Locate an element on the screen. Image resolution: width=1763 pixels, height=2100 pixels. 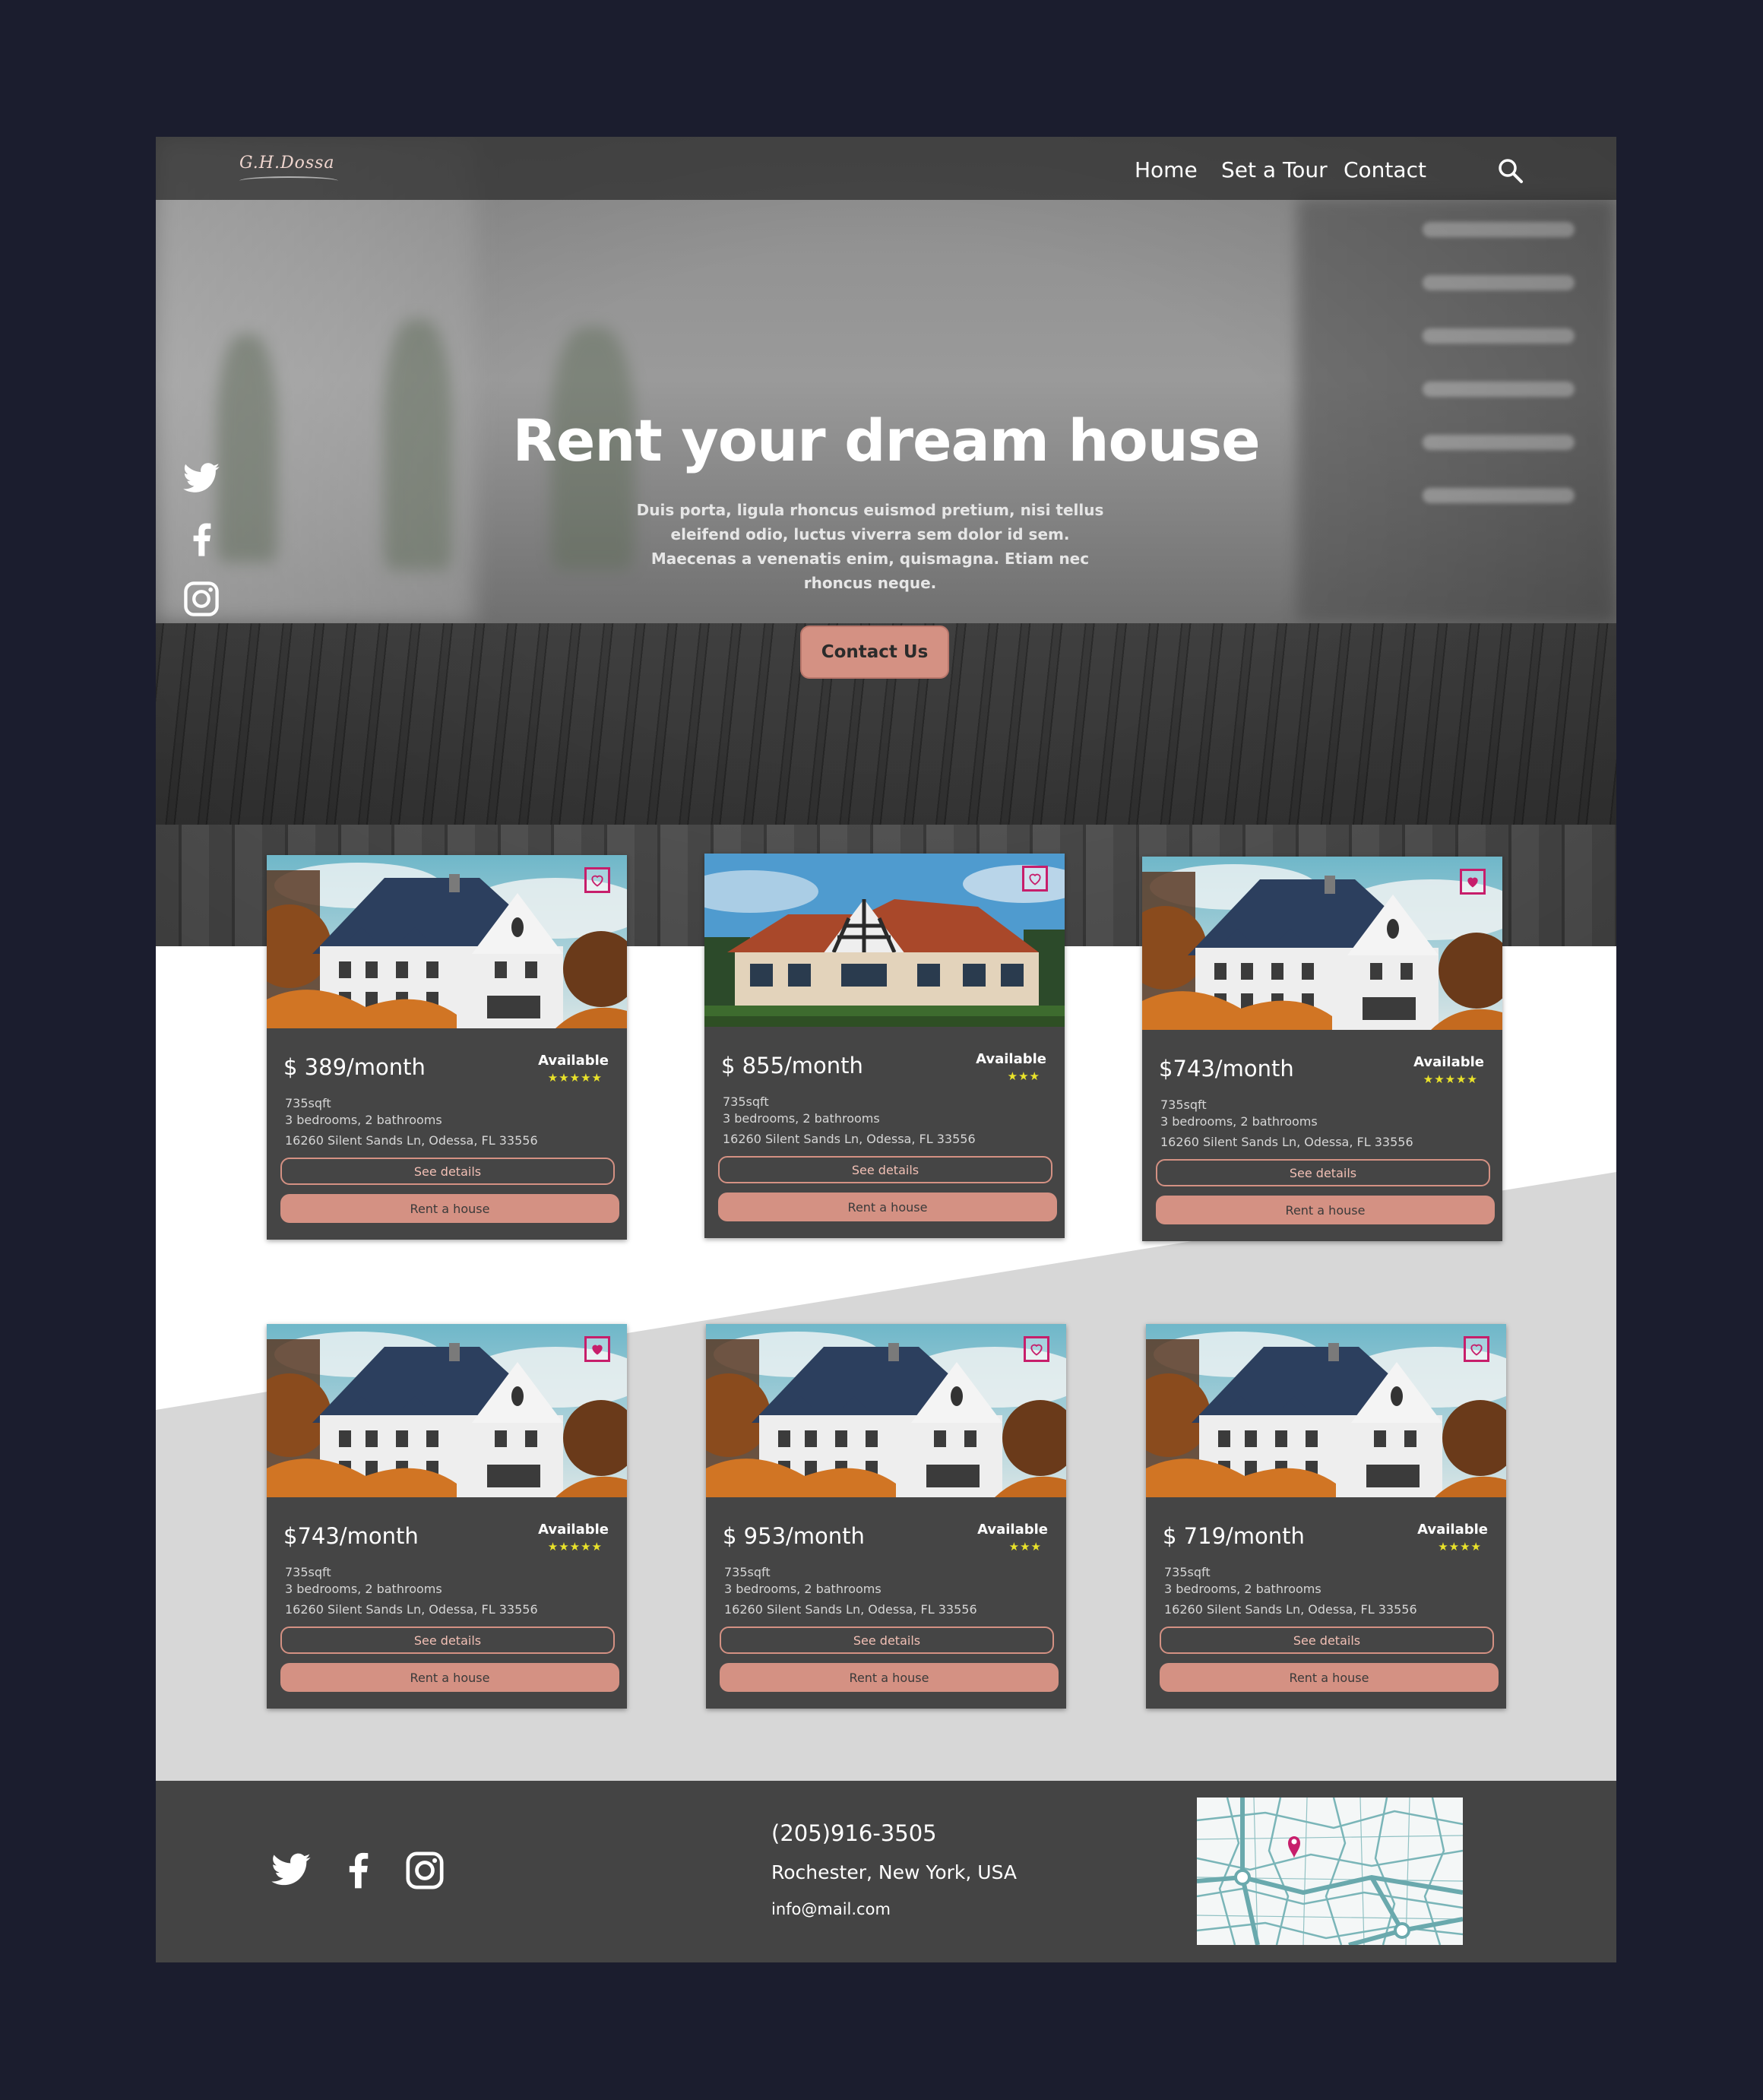
hero-title: Rent your dream house is located at coordinates (886, 440).